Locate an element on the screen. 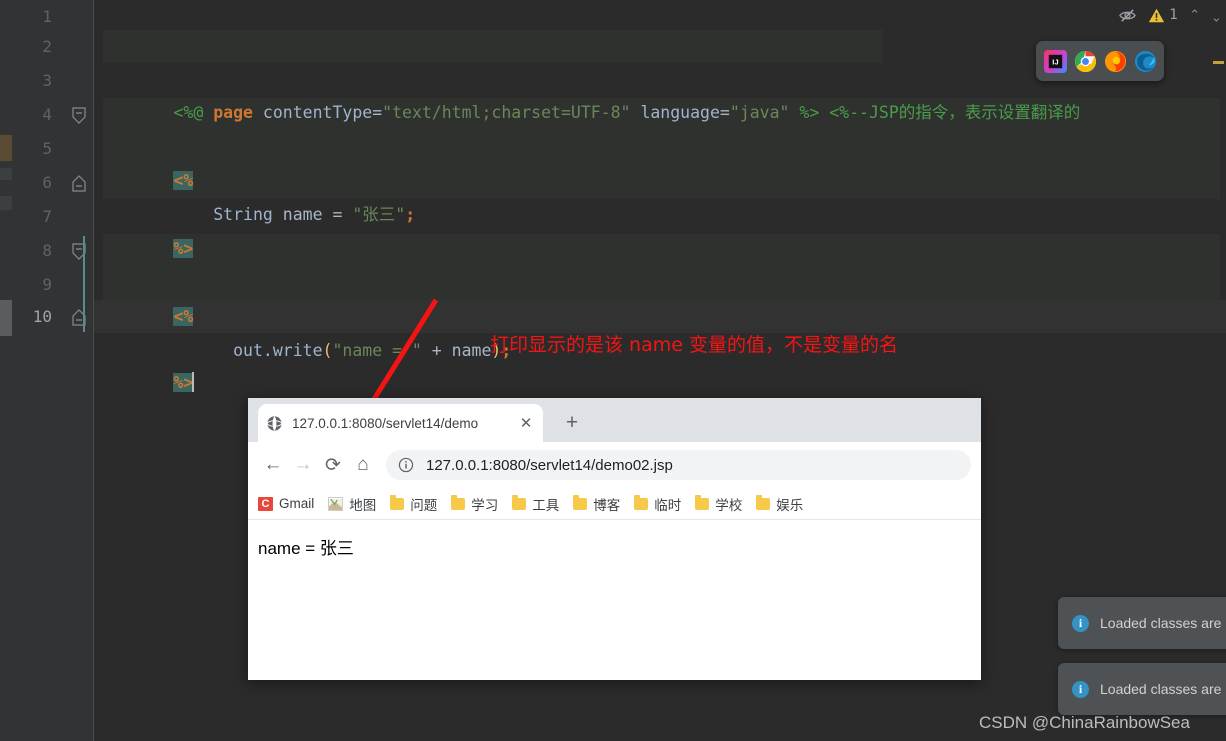  browser-tab: 127.0.0.1:8080/servlet14/demo ✕ is located at coordinates (400, 423).